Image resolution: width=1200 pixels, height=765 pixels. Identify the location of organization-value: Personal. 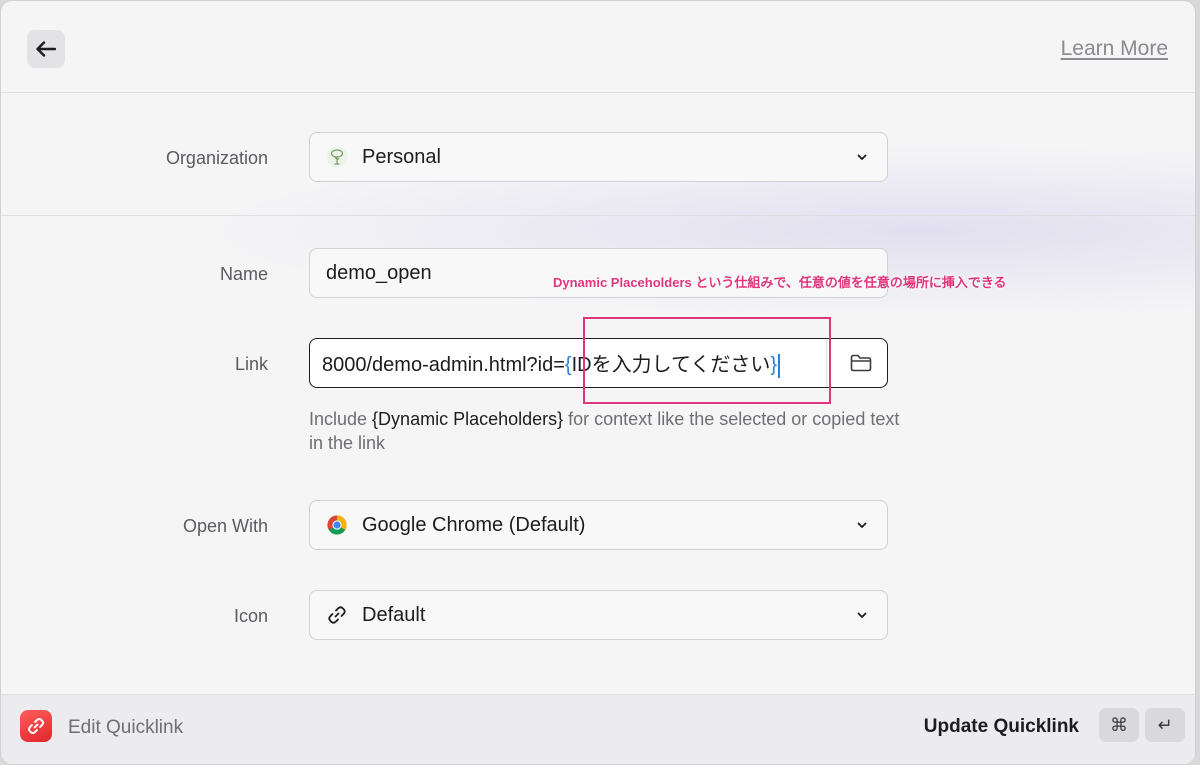
(401, 156).